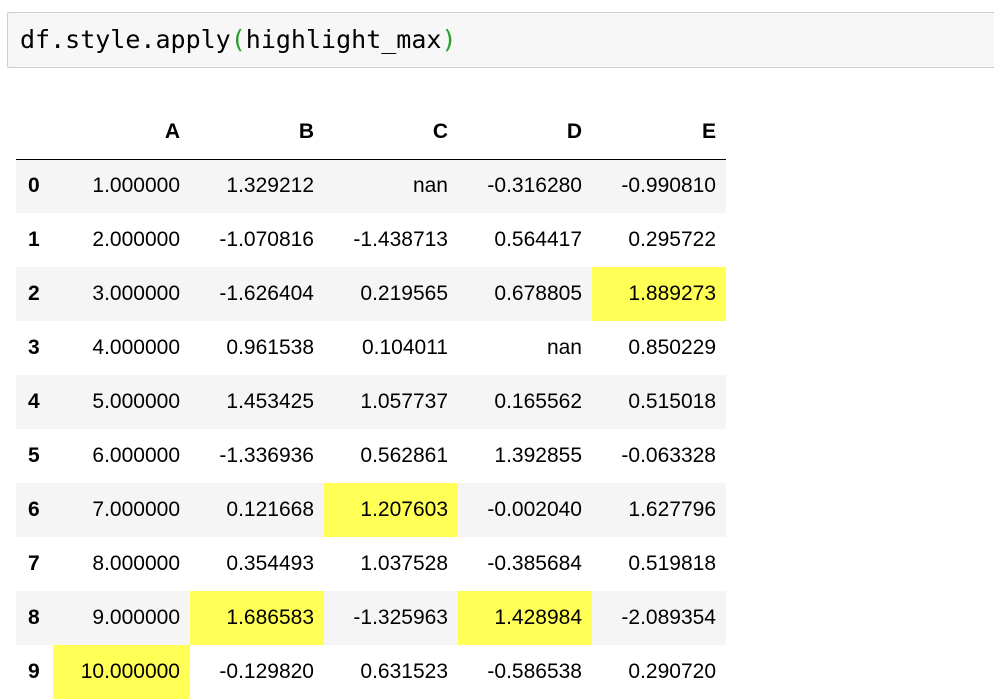 Image resolution: width=994 pixels, height=700 pixels. Describe the element at coordinates (136, 293) in the screenshot. I see `table-cell: 3.000000` at that location.